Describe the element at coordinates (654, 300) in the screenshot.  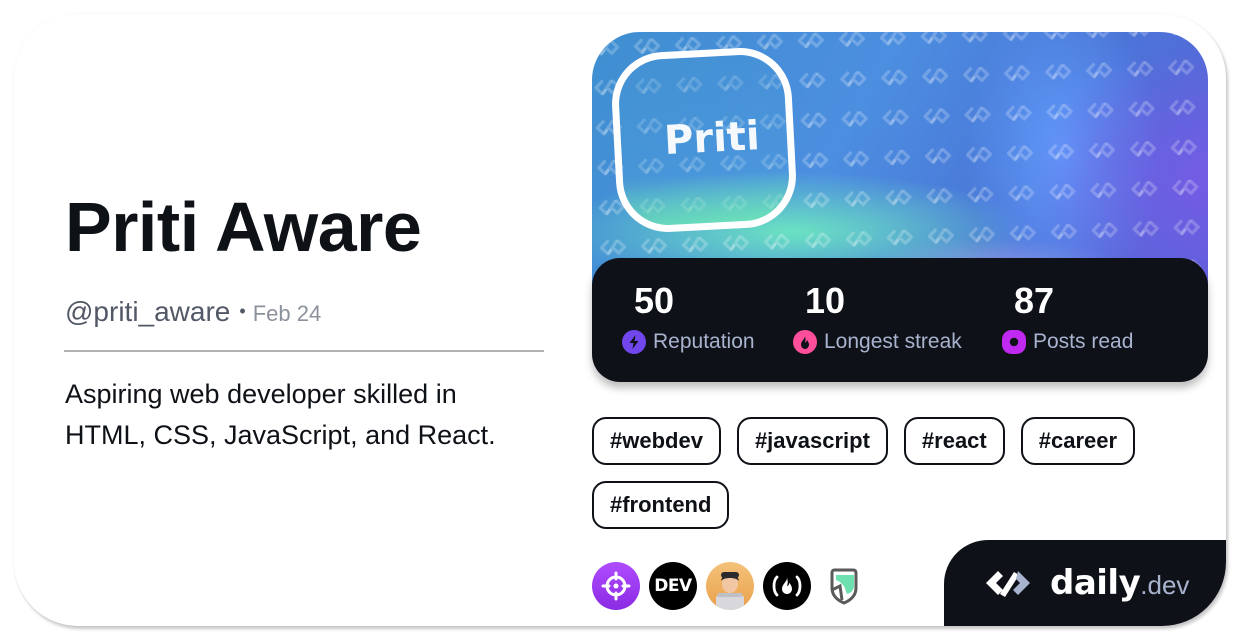
I see `stat-value: 50` at that location.